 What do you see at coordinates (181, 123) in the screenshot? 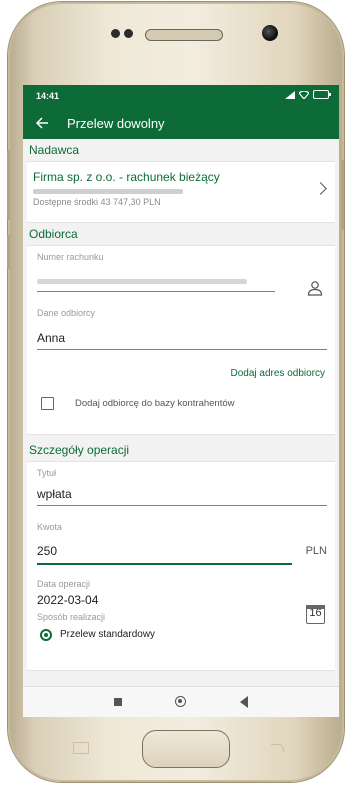
I see `app-bar: Przelew dowolny` at bounding box center [181, 123].